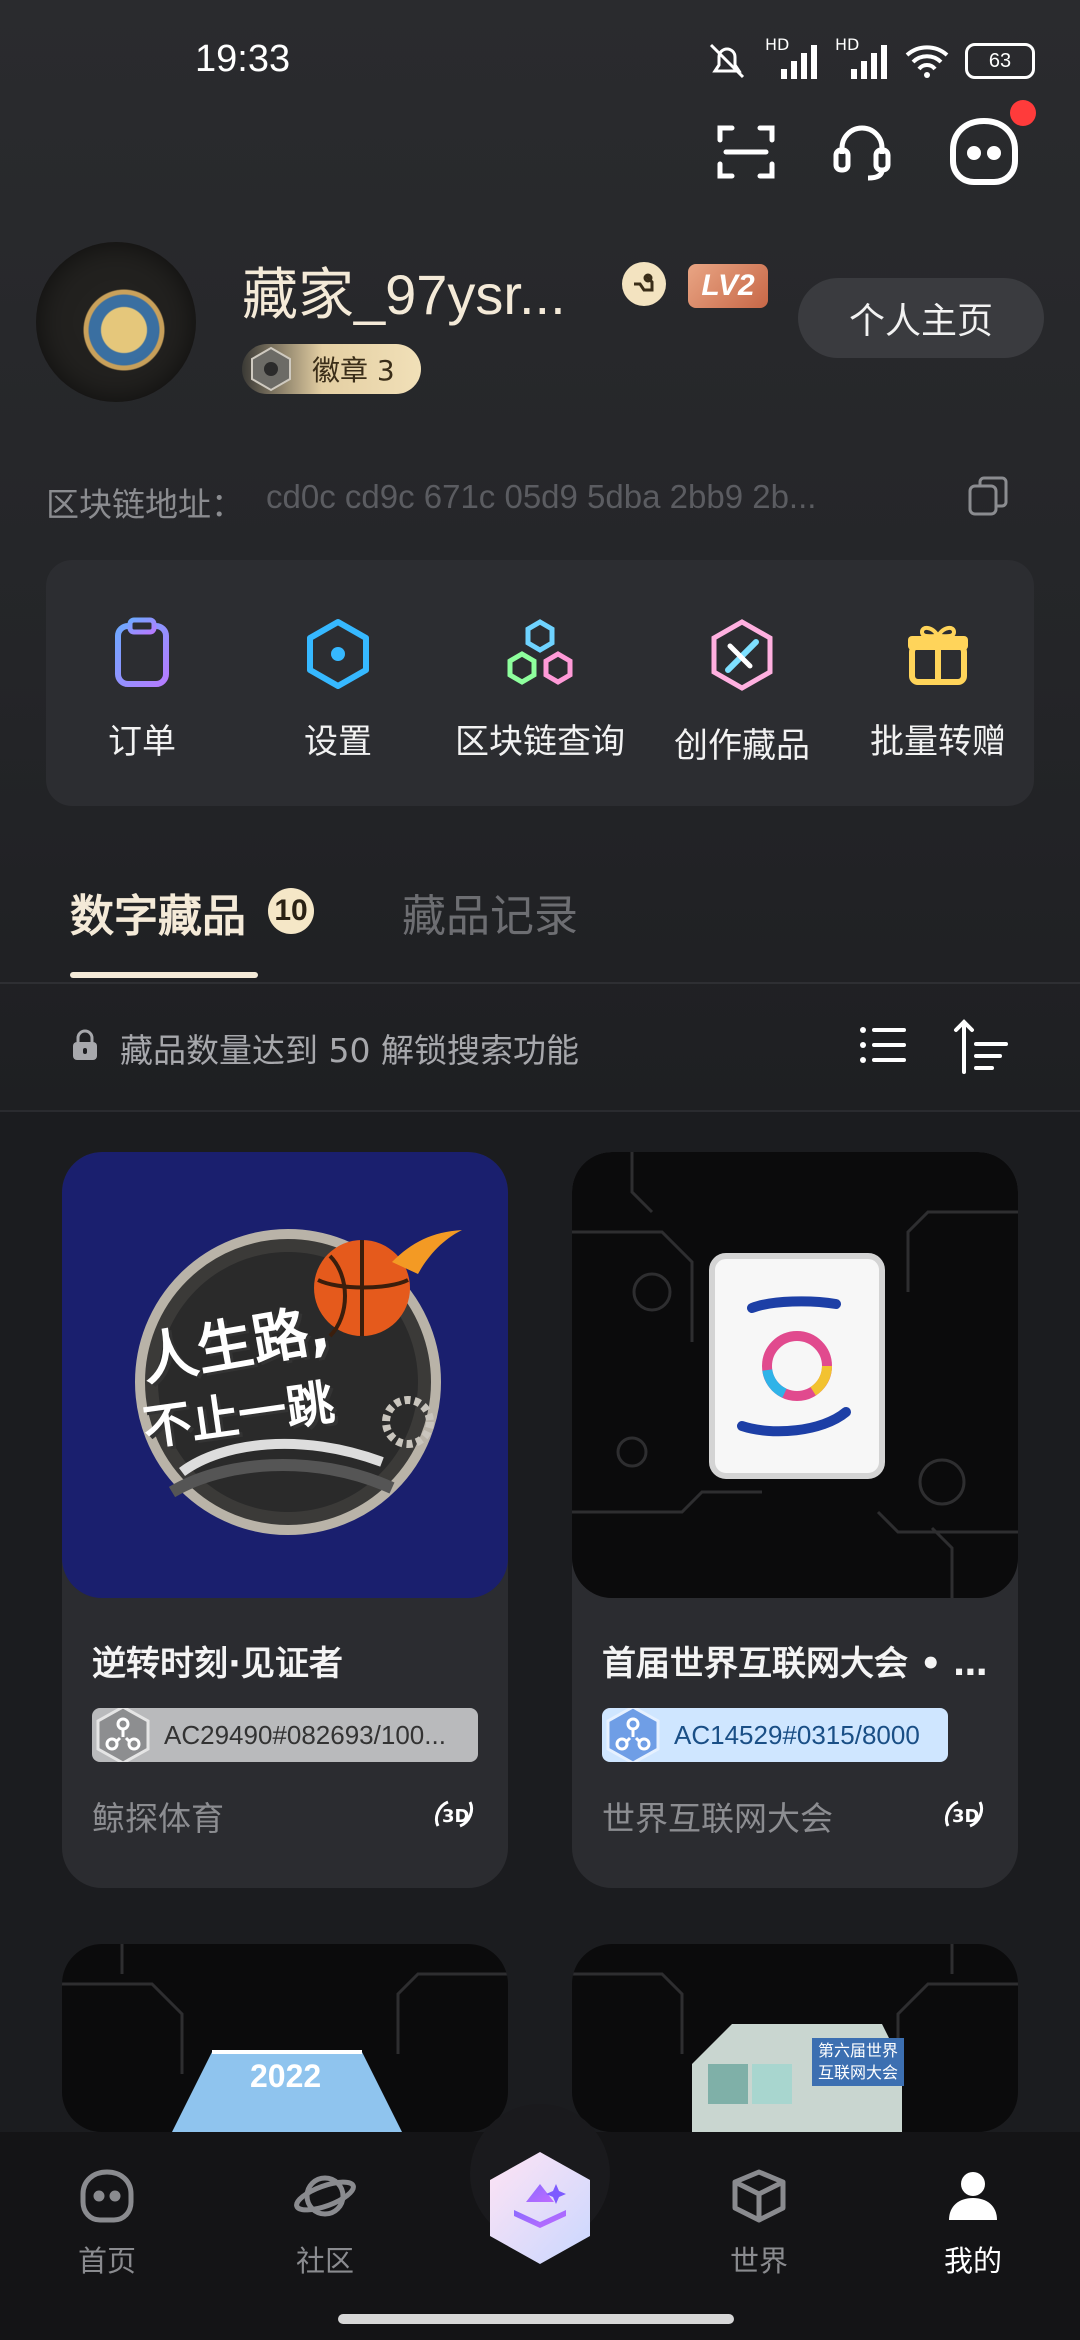 The image size is (1080, 2340). Describe the element at coordinates (349, 1050) in the screenshot. I see `search-unlock-hint: 藏品数量达到 50 解锁搜索功能` at that location.